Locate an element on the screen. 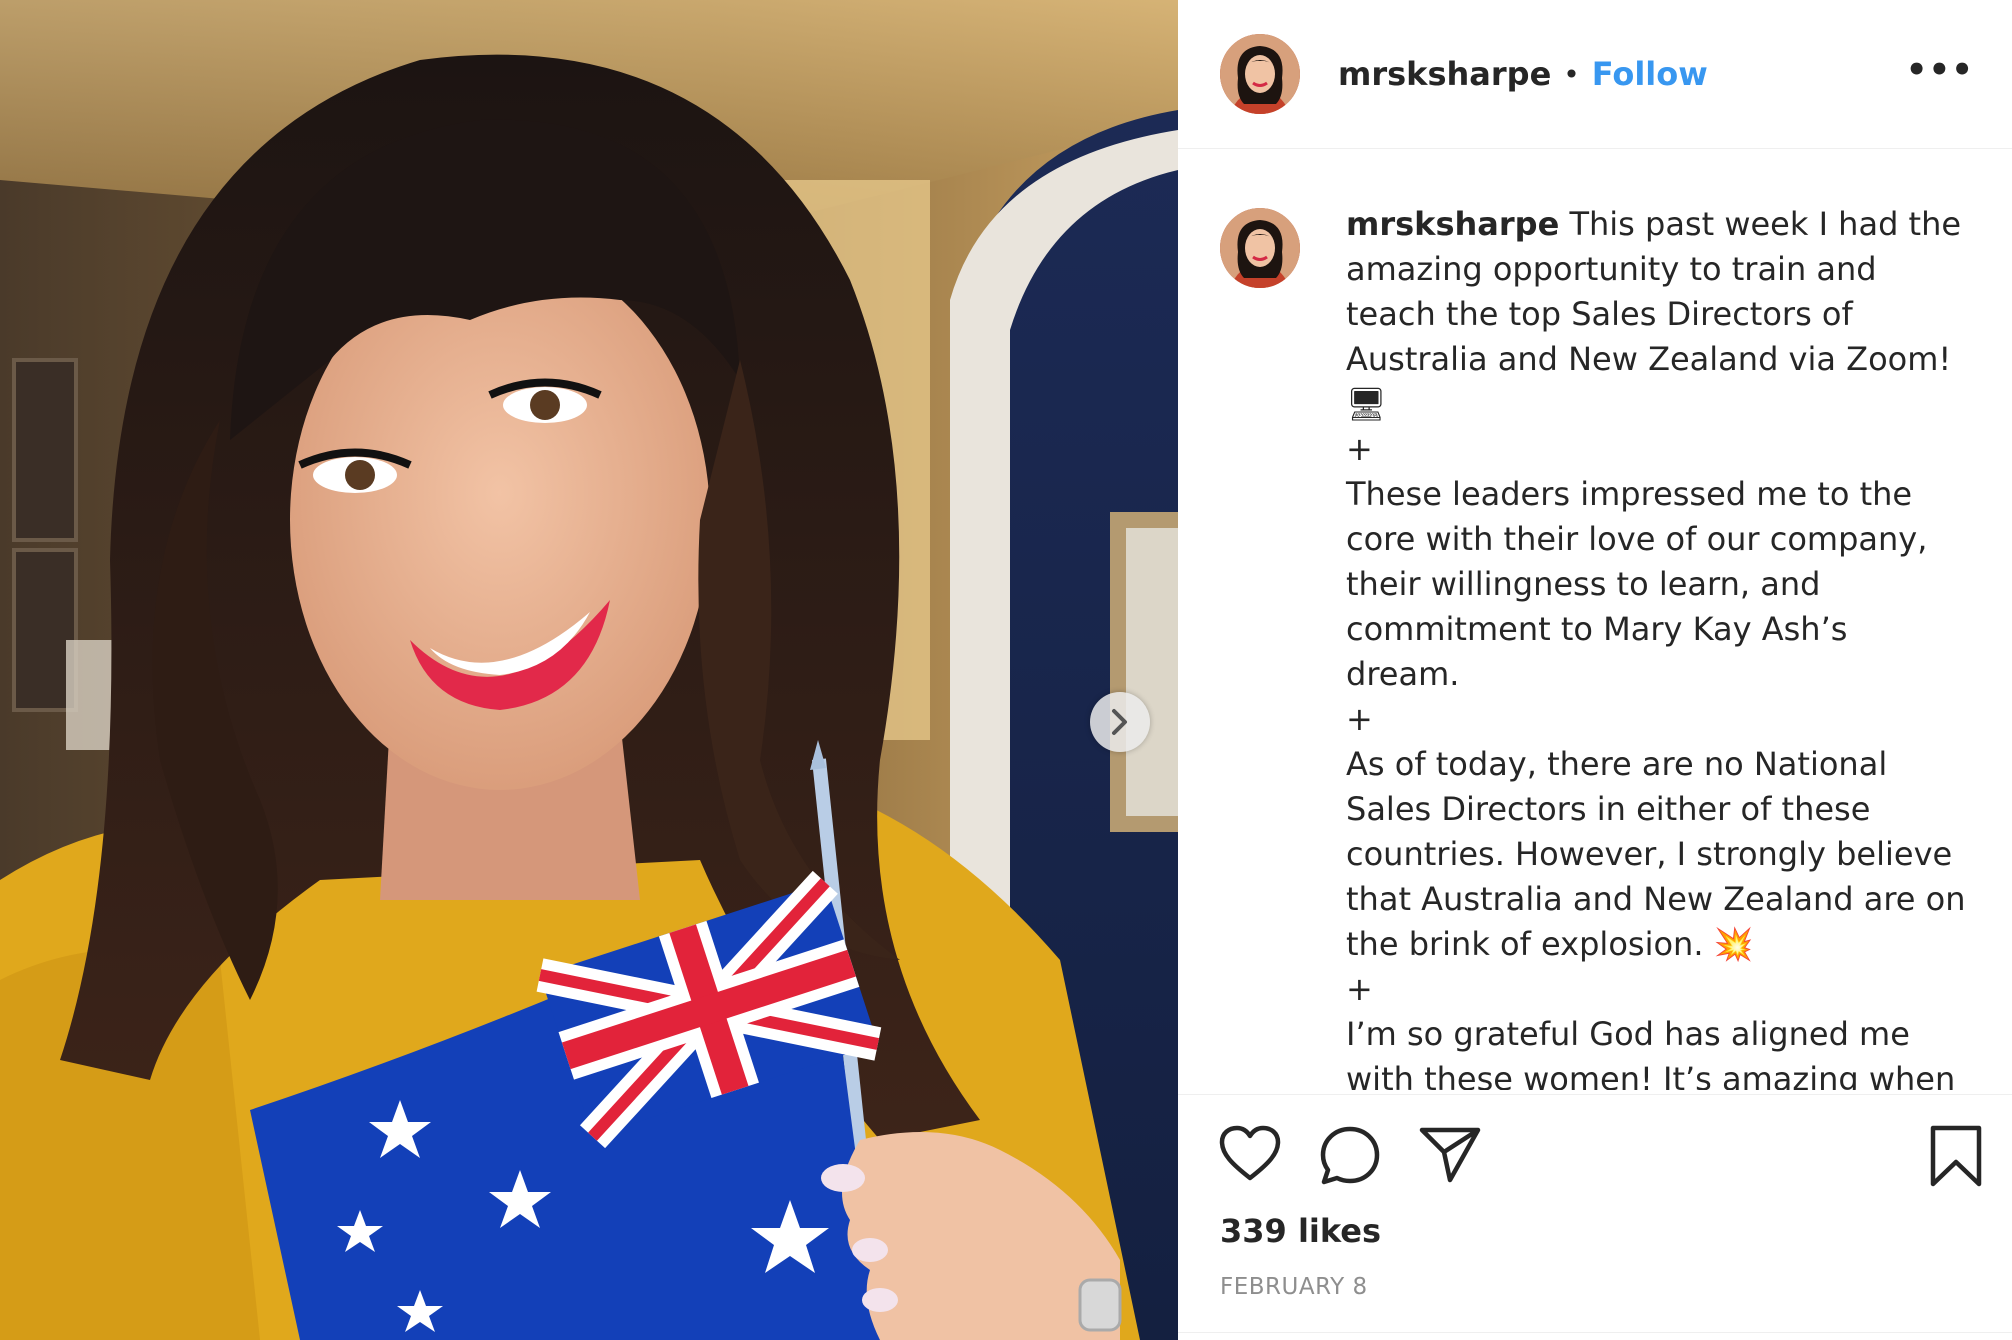 Image resolution: width=2012 pixels, height=1340 pixels. follow-button: Follow is located at coordinates (1650, 74).